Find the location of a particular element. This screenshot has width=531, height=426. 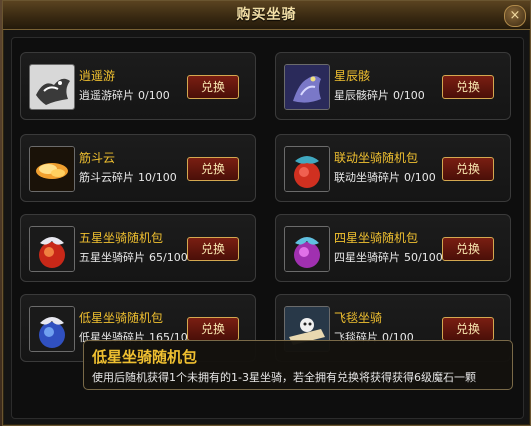

close-button: × is located at coordinates (515, 16).